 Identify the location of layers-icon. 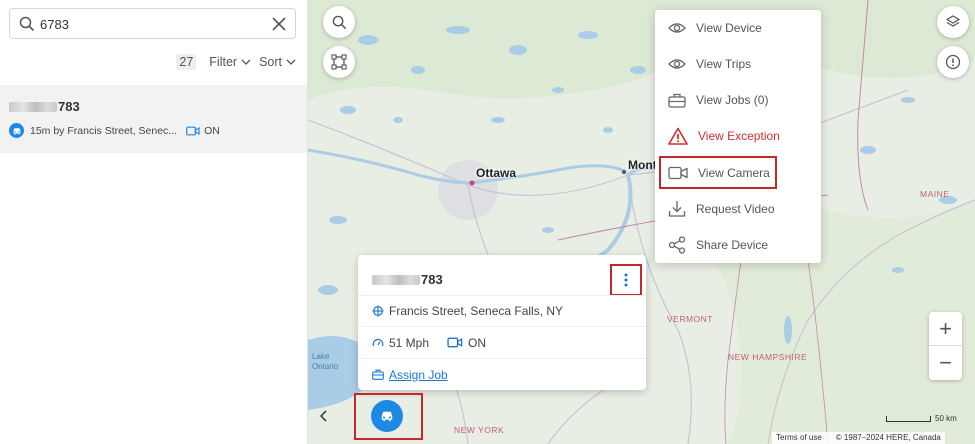
(953, 21).